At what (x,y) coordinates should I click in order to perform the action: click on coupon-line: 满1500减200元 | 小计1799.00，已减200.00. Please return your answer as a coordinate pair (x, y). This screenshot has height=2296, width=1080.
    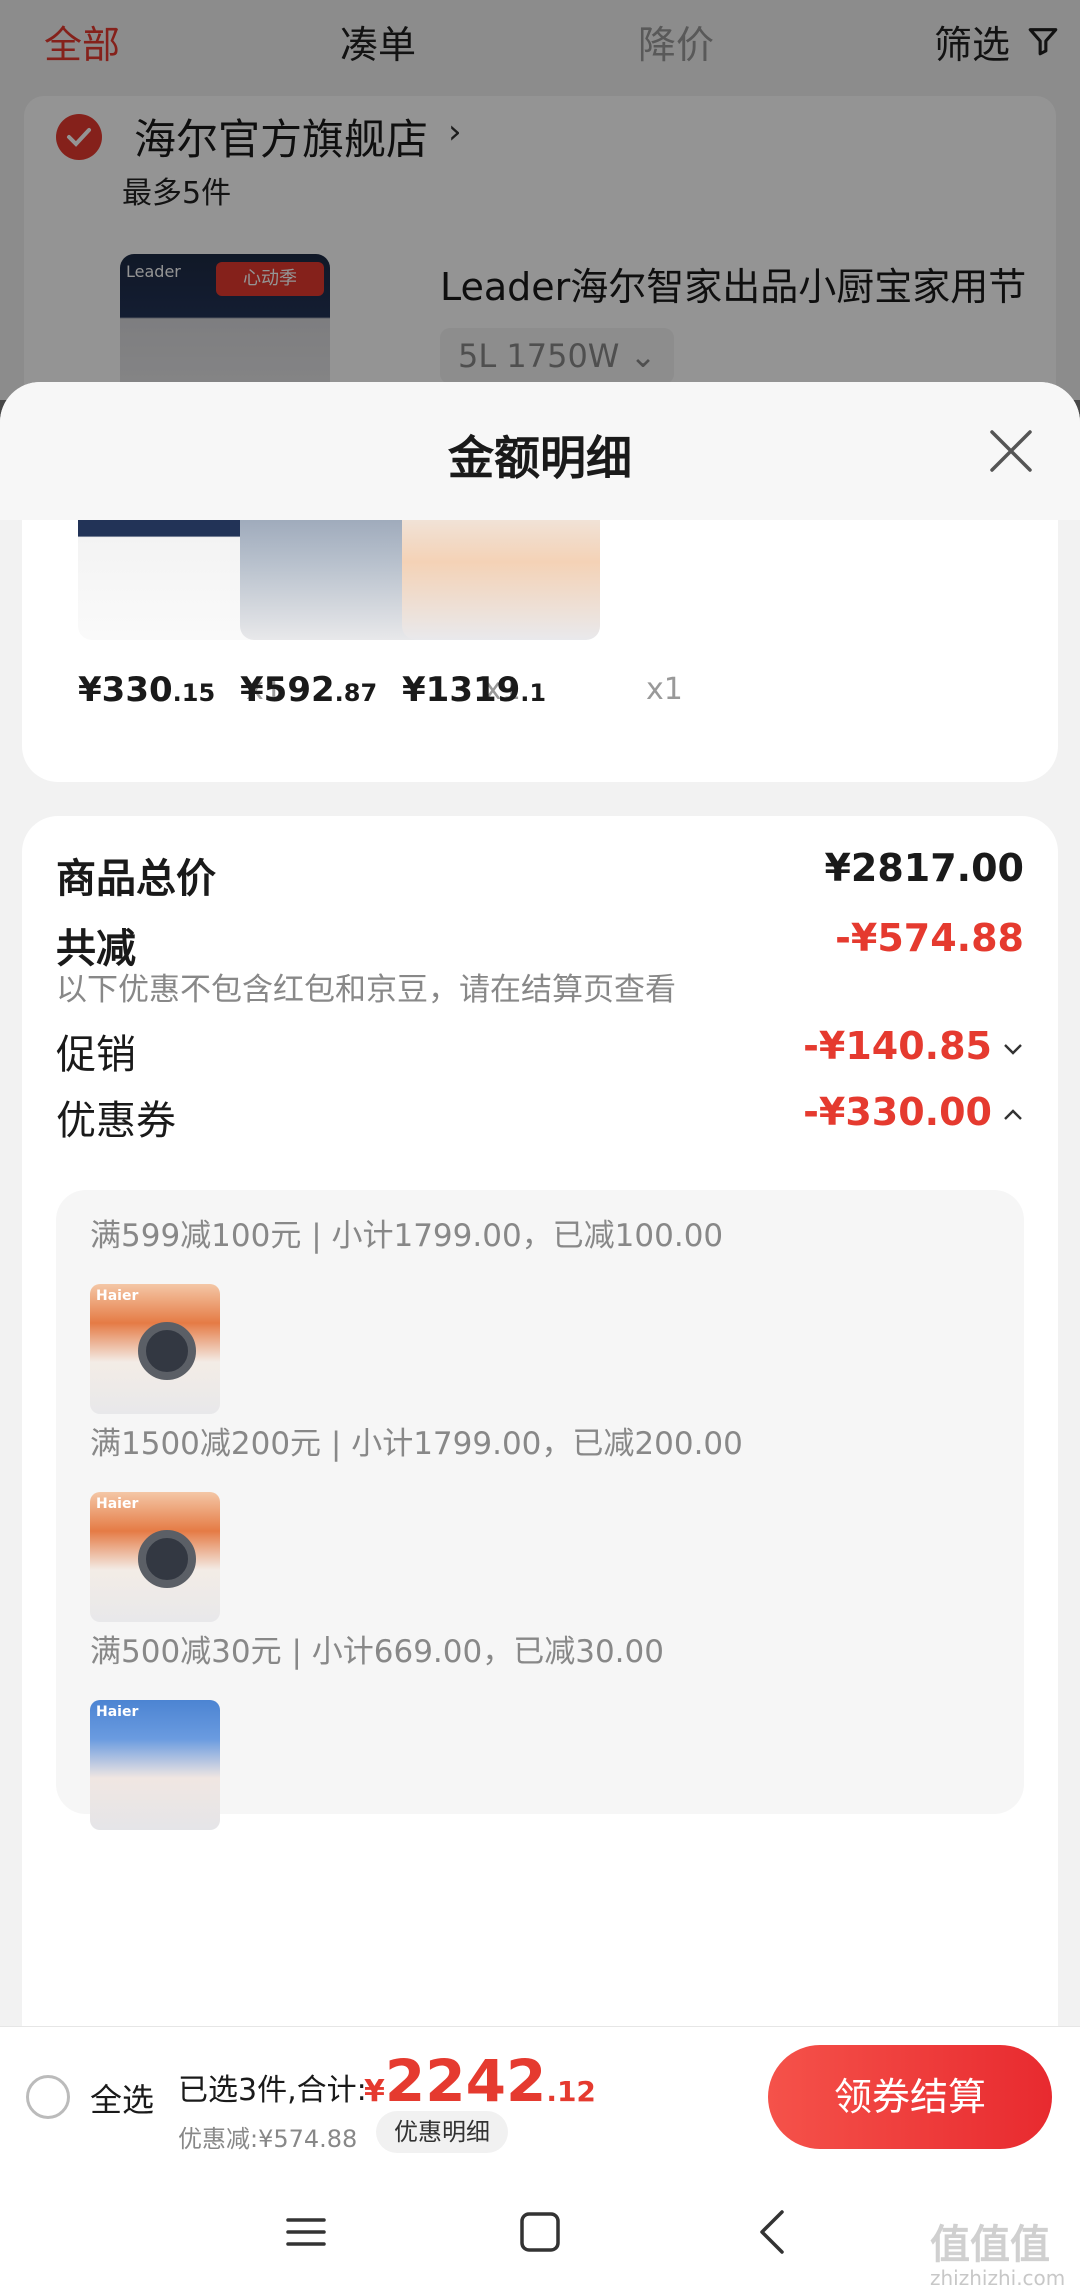
    Looking at the image, I should click on (416, 1444).